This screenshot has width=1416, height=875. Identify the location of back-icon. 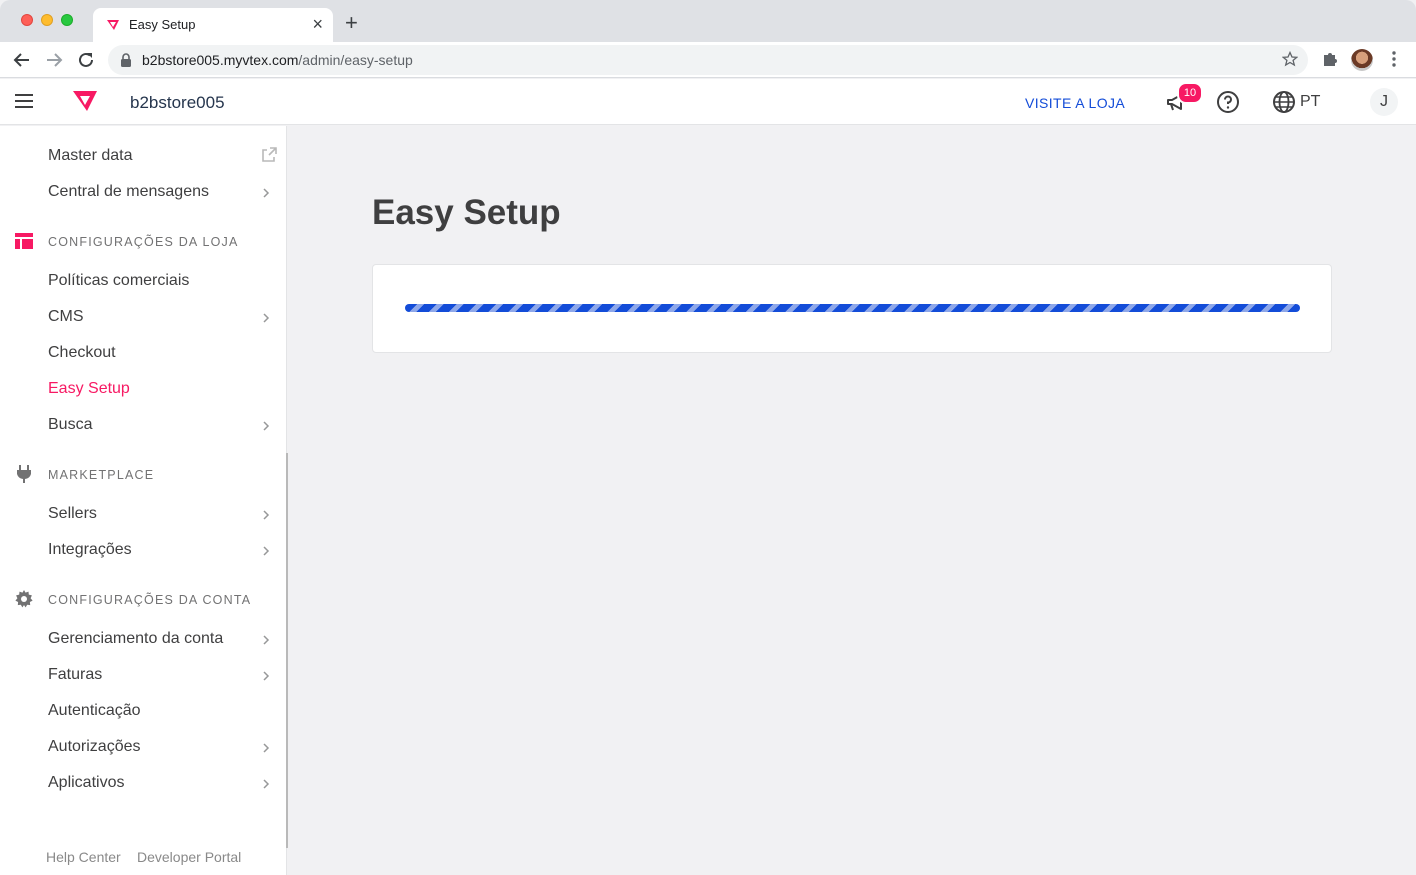
(22, 60).